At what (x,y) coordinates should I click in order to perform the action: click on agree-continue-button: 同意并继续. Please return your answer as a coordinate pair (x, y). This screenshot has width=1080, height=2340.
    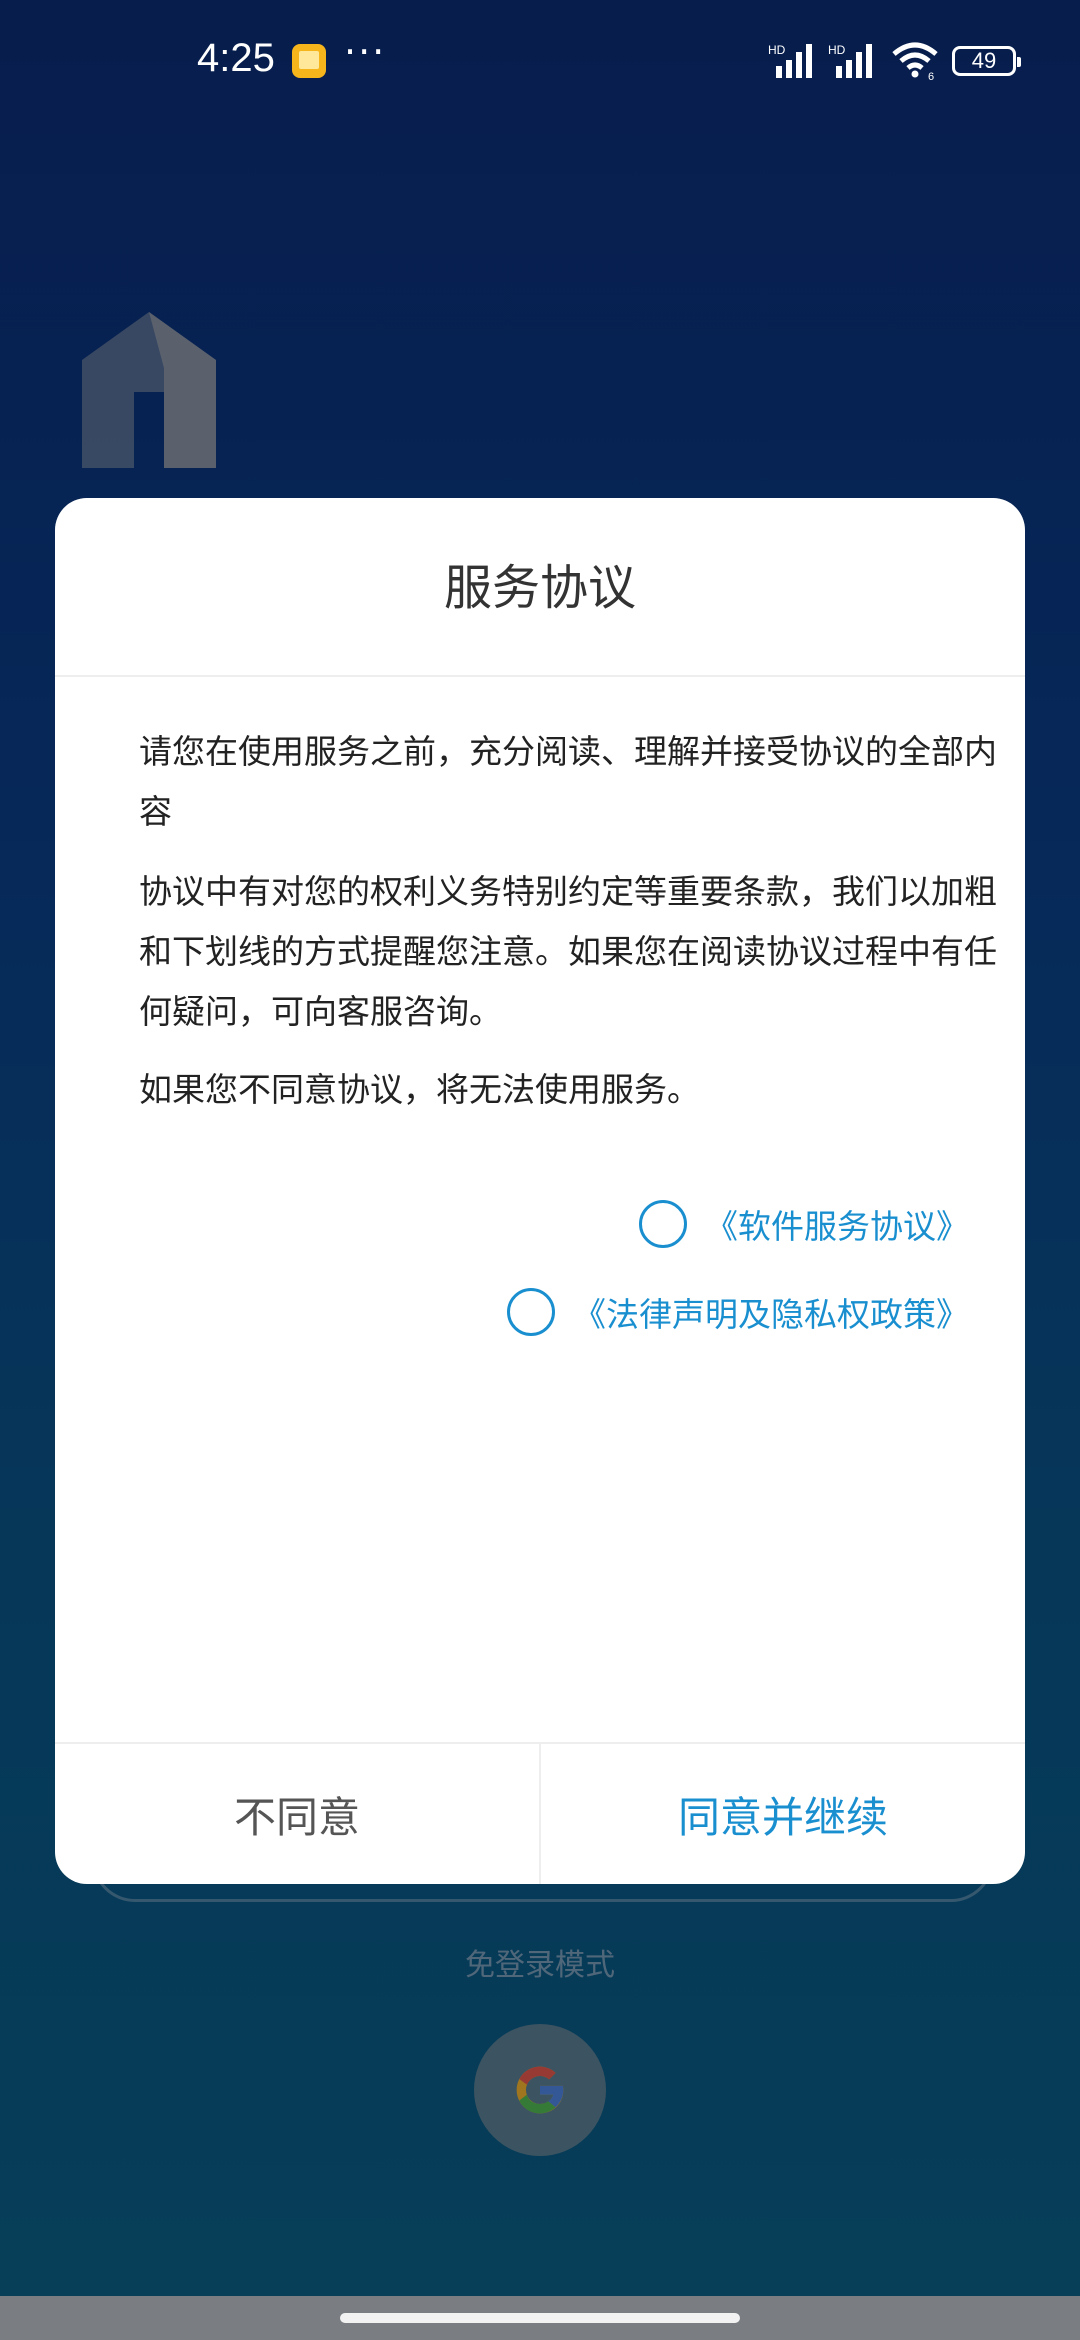
    Looking at the image, I should click on (783, 1814).